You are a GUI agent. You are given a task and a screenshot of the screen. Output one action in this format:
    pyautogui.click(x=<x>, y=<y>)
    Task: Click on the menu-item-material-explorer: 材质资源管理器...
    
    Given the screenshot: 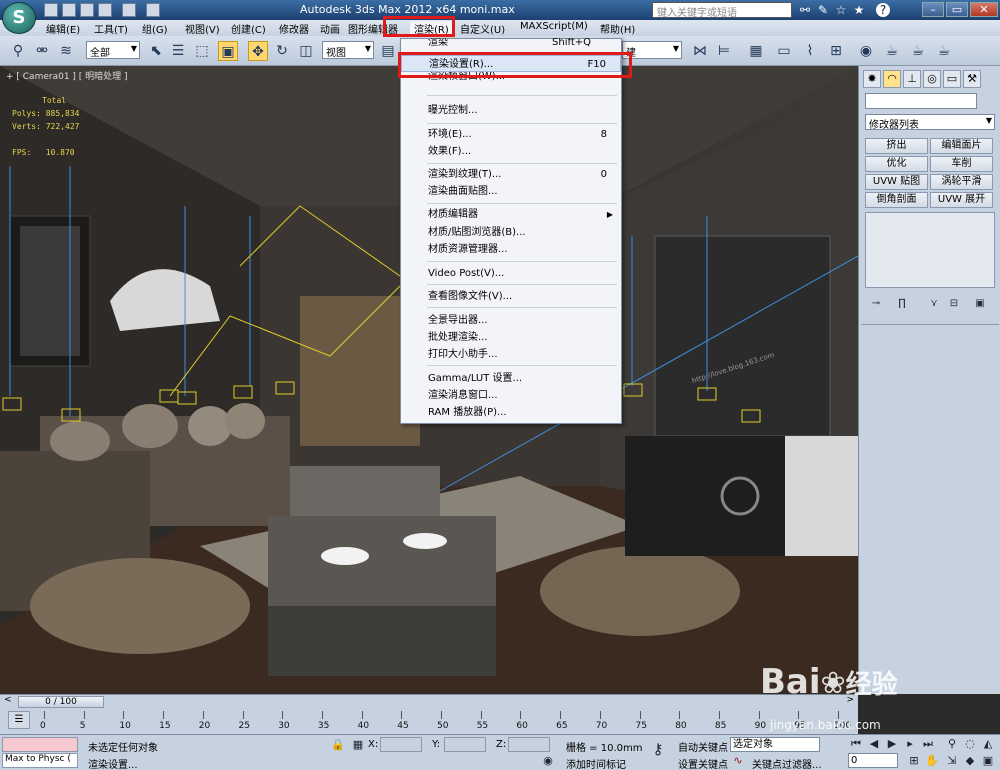 What is the action you would take?
    pyautogui.click(x=511, y=249)
    